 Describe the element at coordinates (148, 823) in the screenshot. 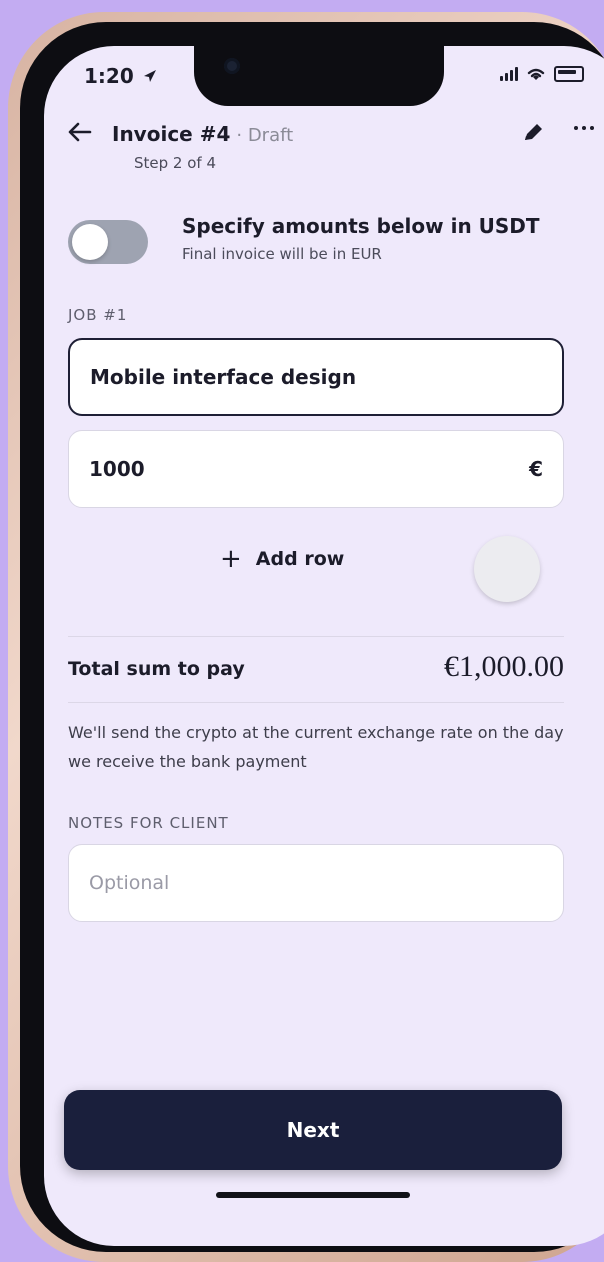

I see `notes-label: NOTES FOR CLIENT` at that location.